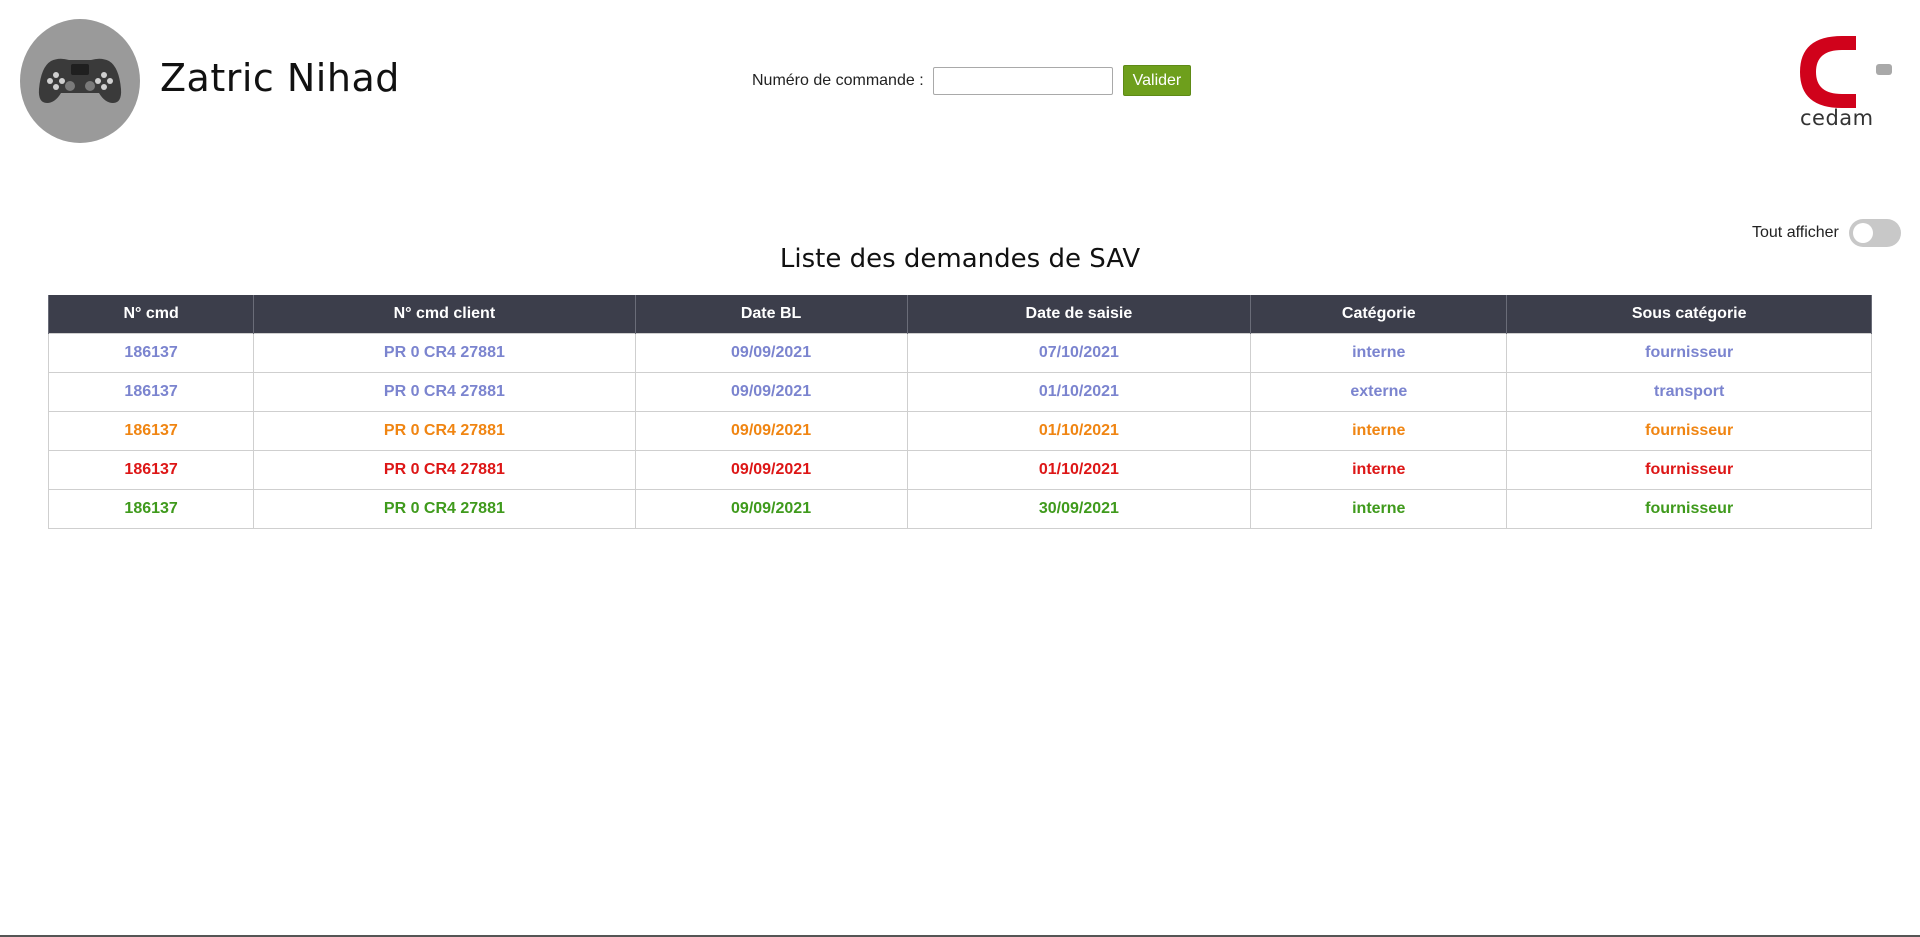  What do you see at coordinates (1837, 118) in the screenshot?
I see `logo-text: cedam` at bounding box center [1837, 118].